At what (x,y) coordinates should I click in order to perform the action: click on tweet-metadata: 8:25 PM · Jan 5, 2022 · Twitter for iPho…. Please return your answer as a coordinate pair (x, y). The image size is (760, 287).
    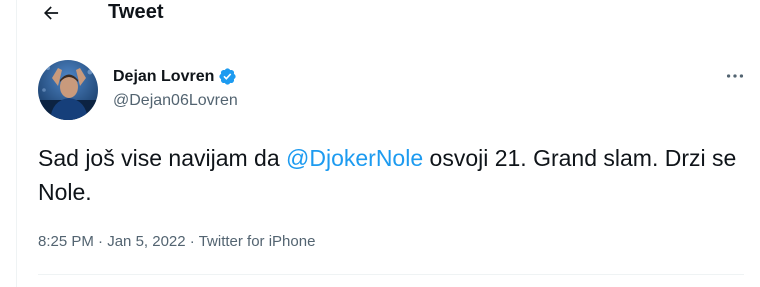
    Looking at the image, I should click on (176, 241).